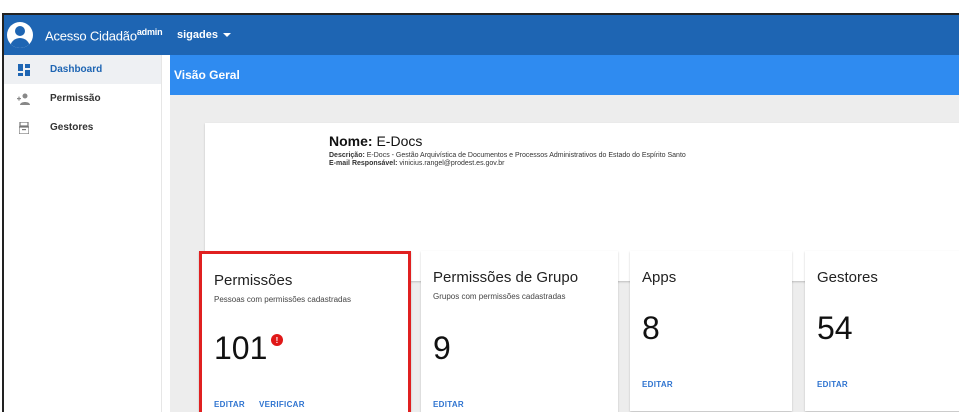 This screenshot has width=959, height=412. I want to click on add-person-icon, so click(24, 99).